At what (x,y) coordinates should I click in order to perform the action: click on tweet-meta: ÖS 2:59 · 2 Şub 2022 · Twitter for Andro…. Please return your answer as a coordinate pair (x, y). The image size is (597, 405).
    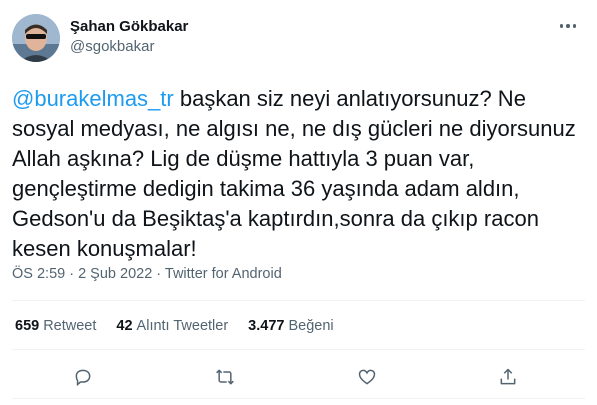
    Looking at the image, I should click on (147, 274).